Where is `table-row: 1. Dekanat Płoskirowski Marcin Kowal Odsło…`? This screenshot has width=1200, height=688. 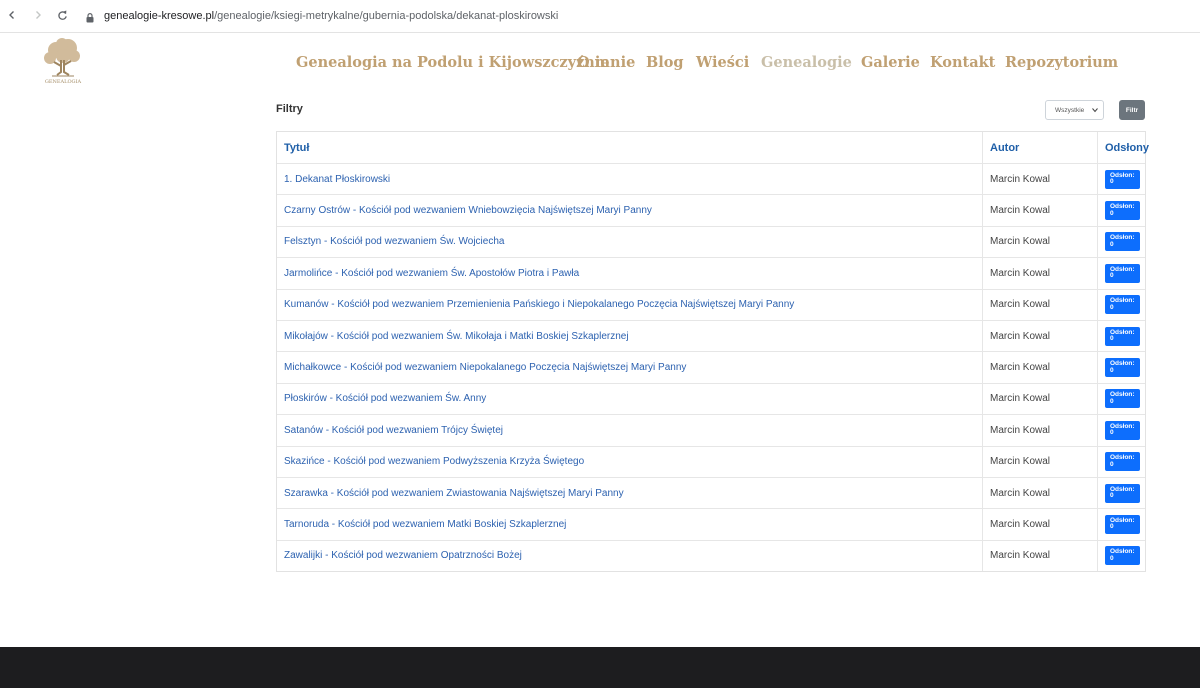
table-row: 1. Dekanat Płoskirowski Marcin Kowal Odsło… is located at coordinates (711, 179).